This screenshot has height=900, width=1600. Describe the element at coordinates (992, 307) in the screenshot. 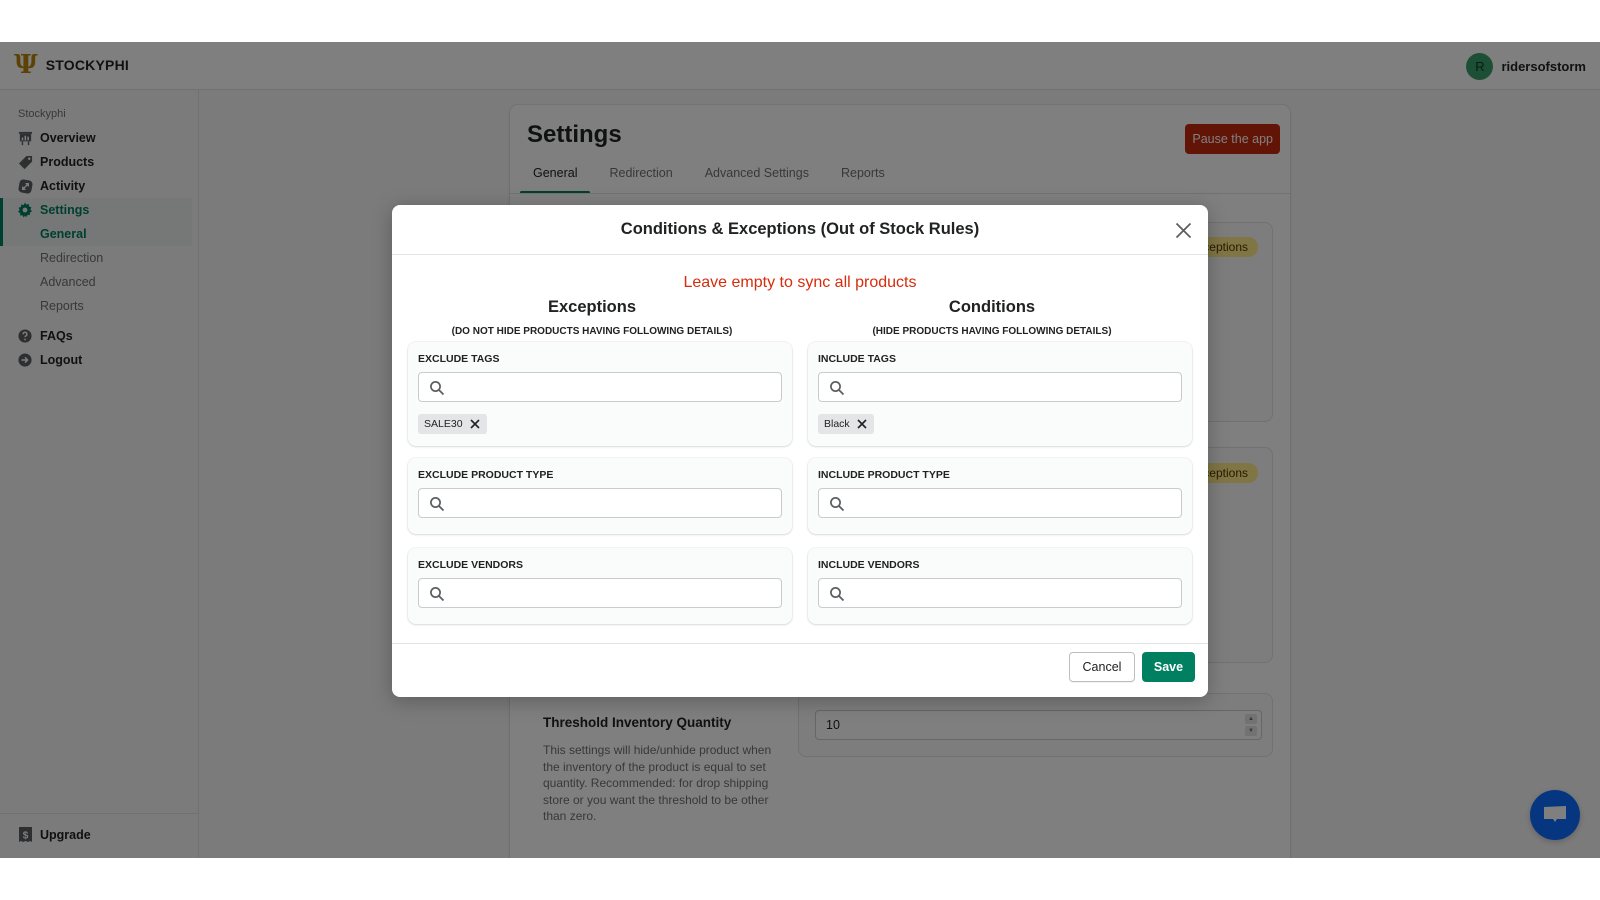

I see `conditions-title: Conditions` at that location.